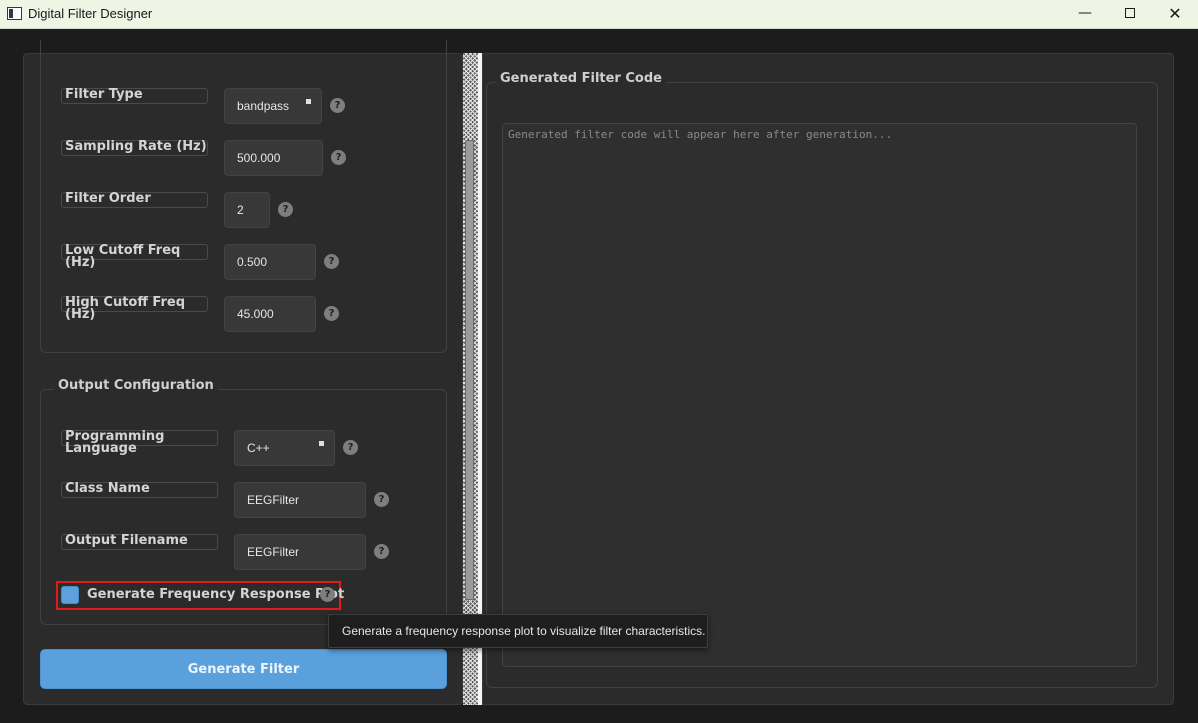 The height and width of the screenshot is (723, 1198). I want to click on app-icon, so click(14, 13).